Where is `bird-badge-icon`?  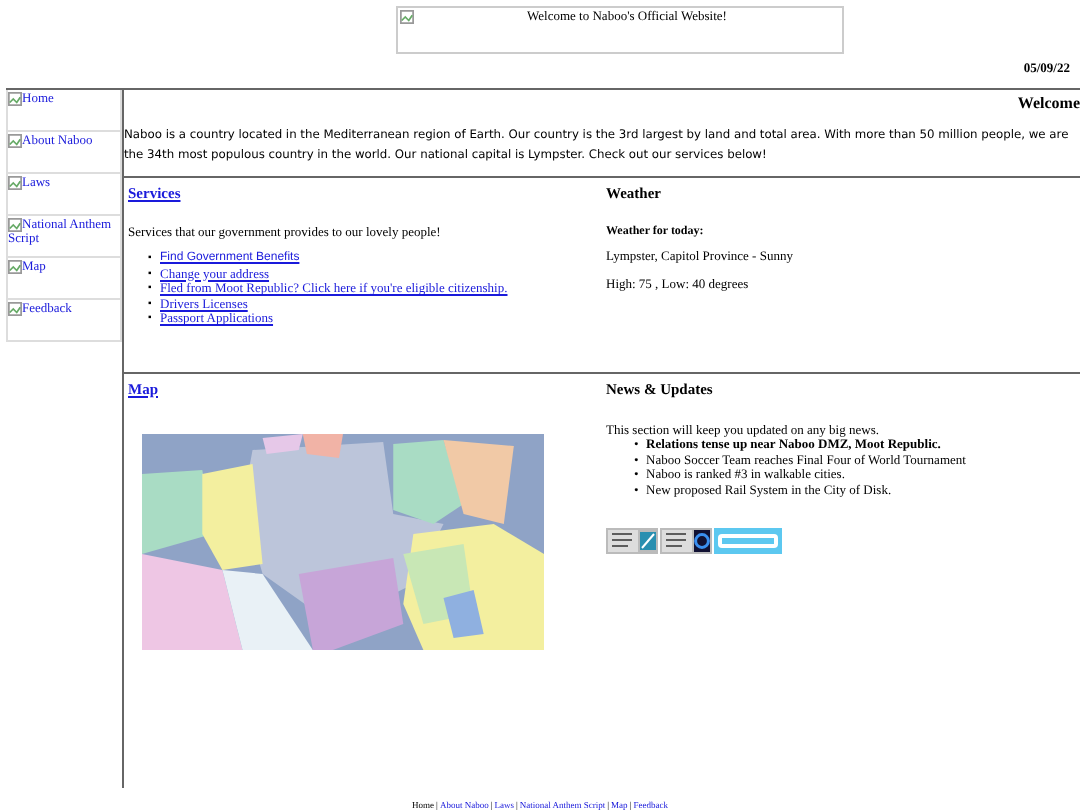 bird-badge-icon is located at coordinates (748, 541).